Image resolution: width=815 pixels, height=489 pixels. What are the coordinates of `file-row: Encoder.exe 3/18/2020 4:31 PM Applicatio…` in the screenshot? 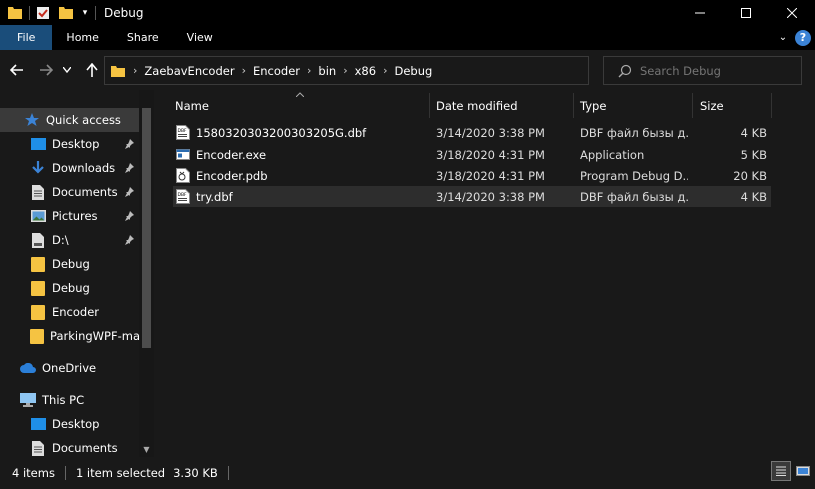 It's located at (472, 154).